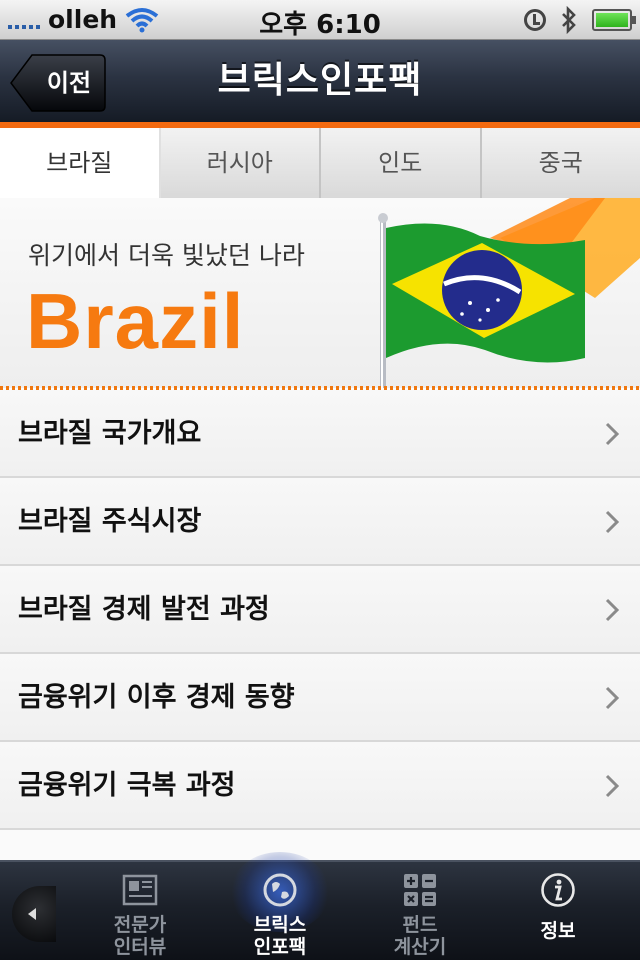 This screenshot has width=640, height=960. Describe the element at coordinates (420, 947) in the screenshot. I see `tab-label-line2: 계산기` at that location.